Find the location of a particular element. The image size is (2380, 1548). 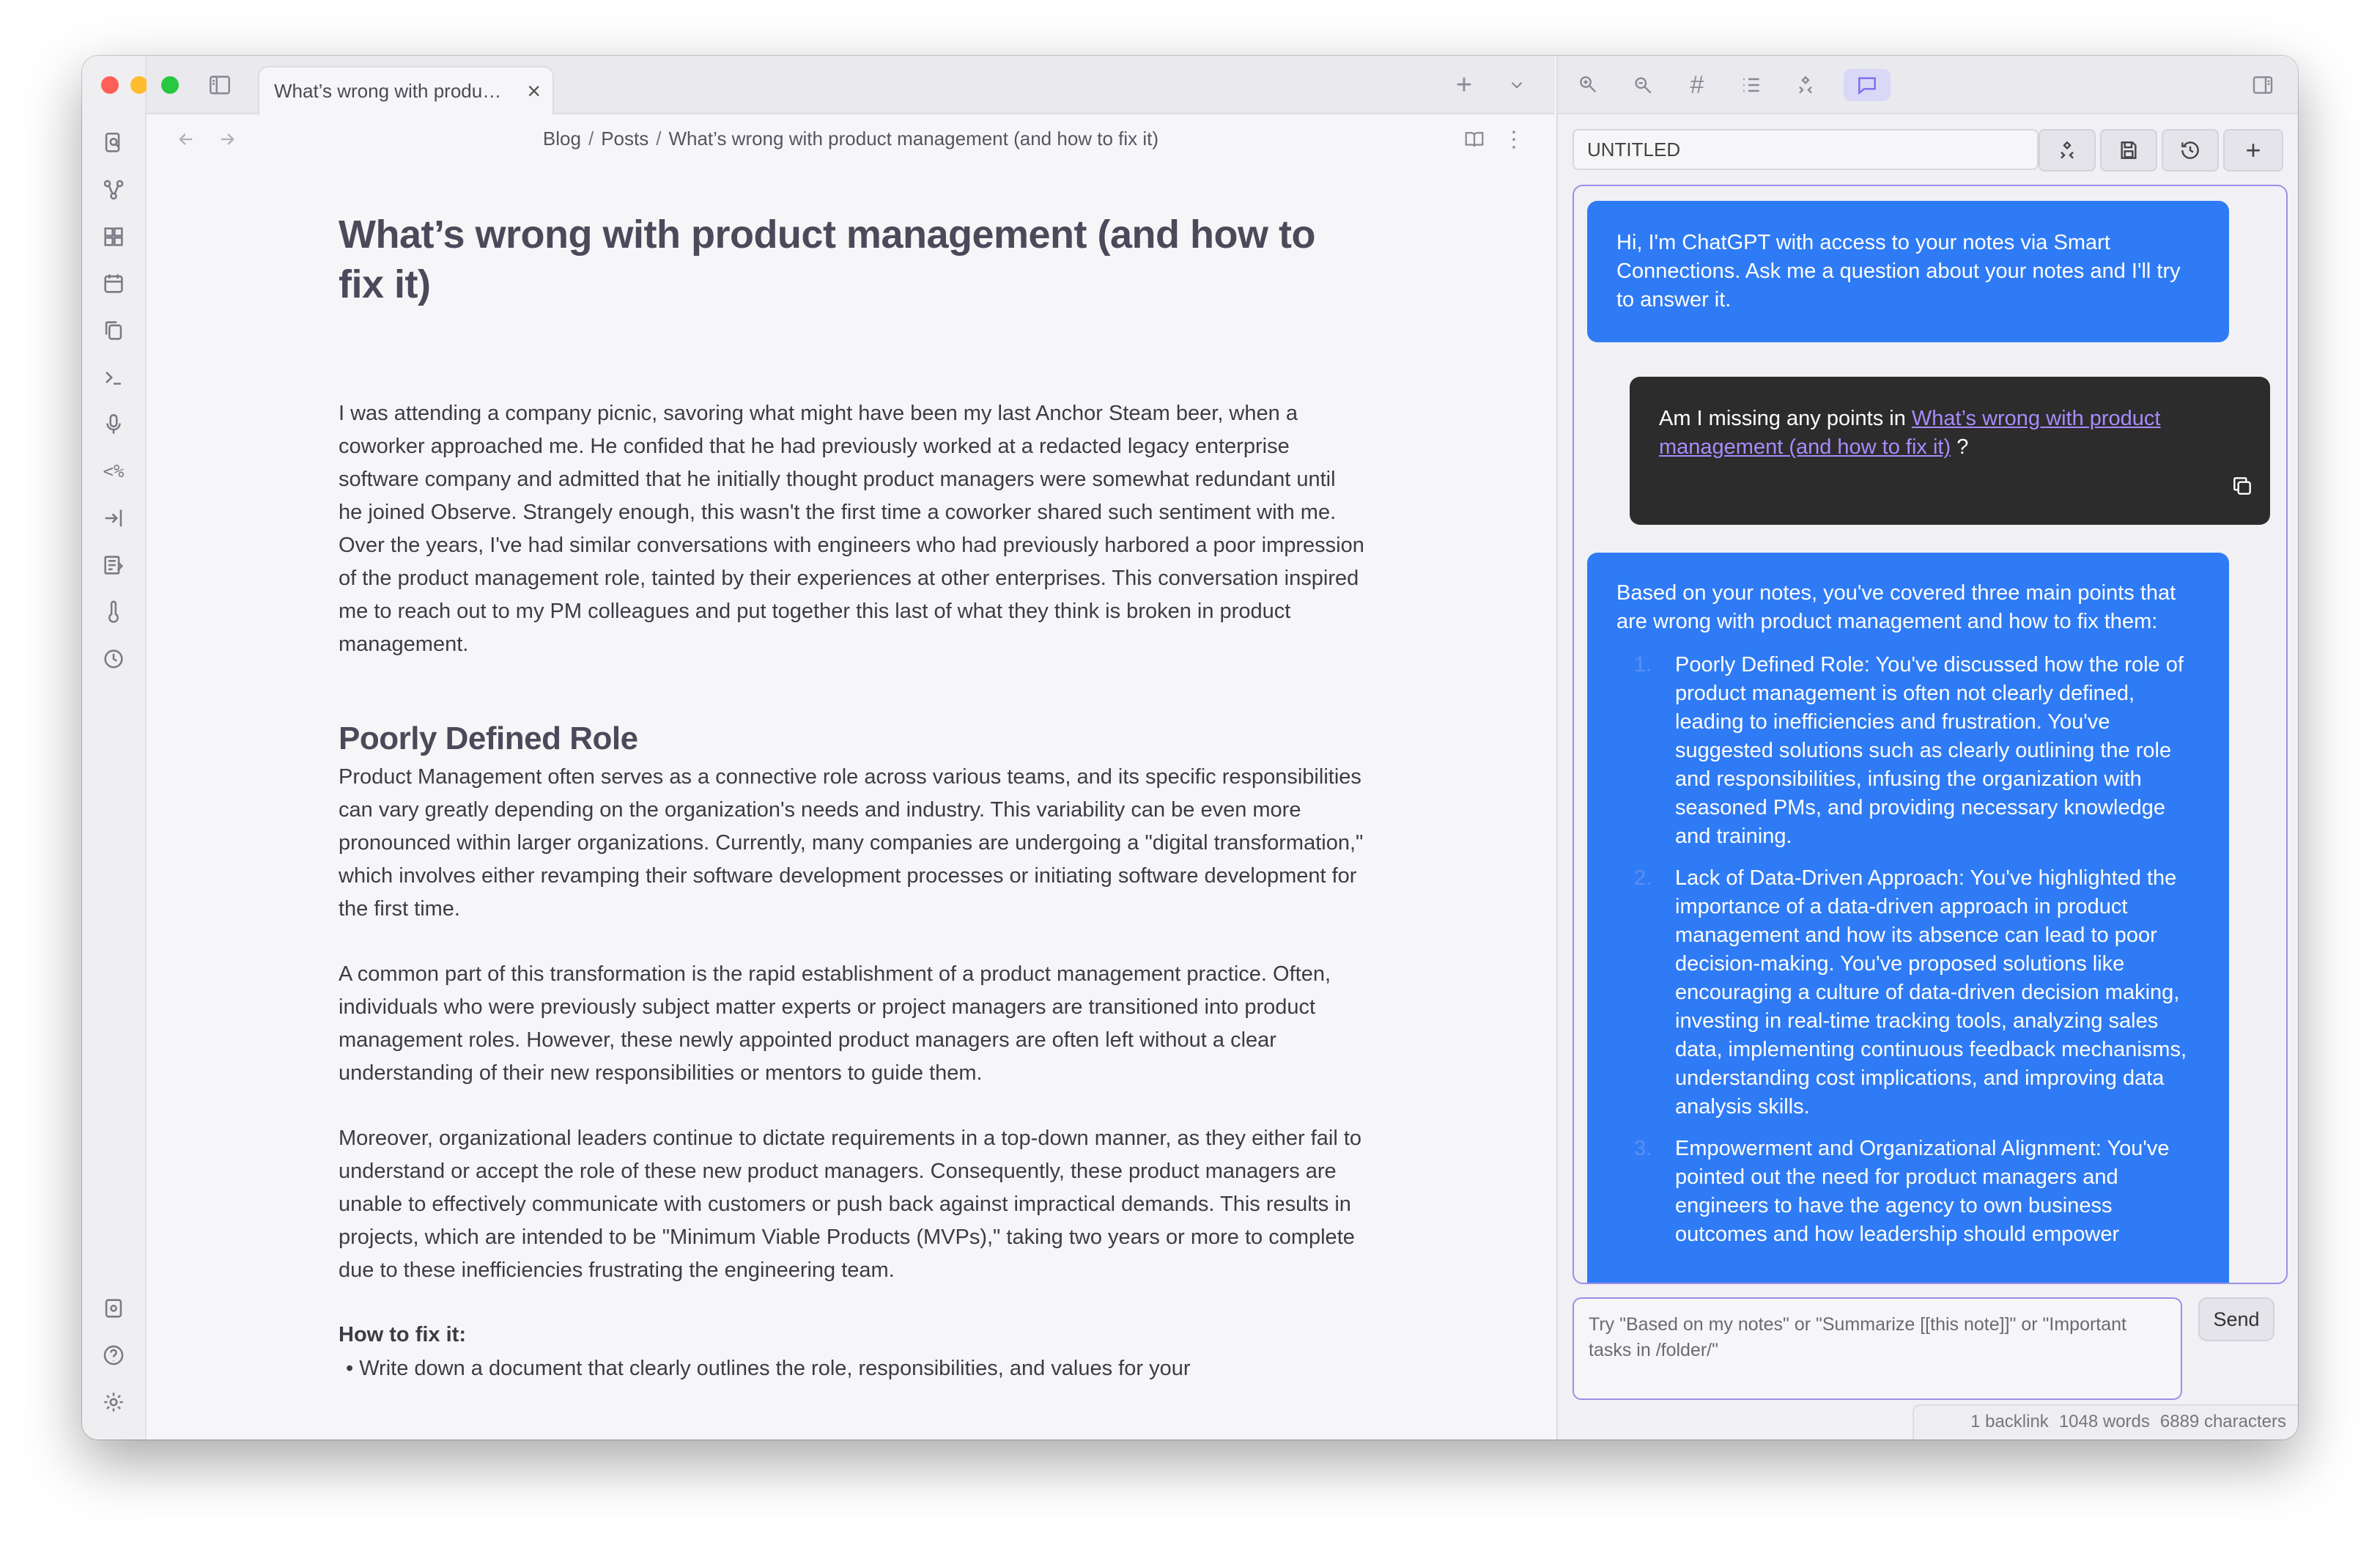

tab-close-icon: × is located at coordinates (534, 91).